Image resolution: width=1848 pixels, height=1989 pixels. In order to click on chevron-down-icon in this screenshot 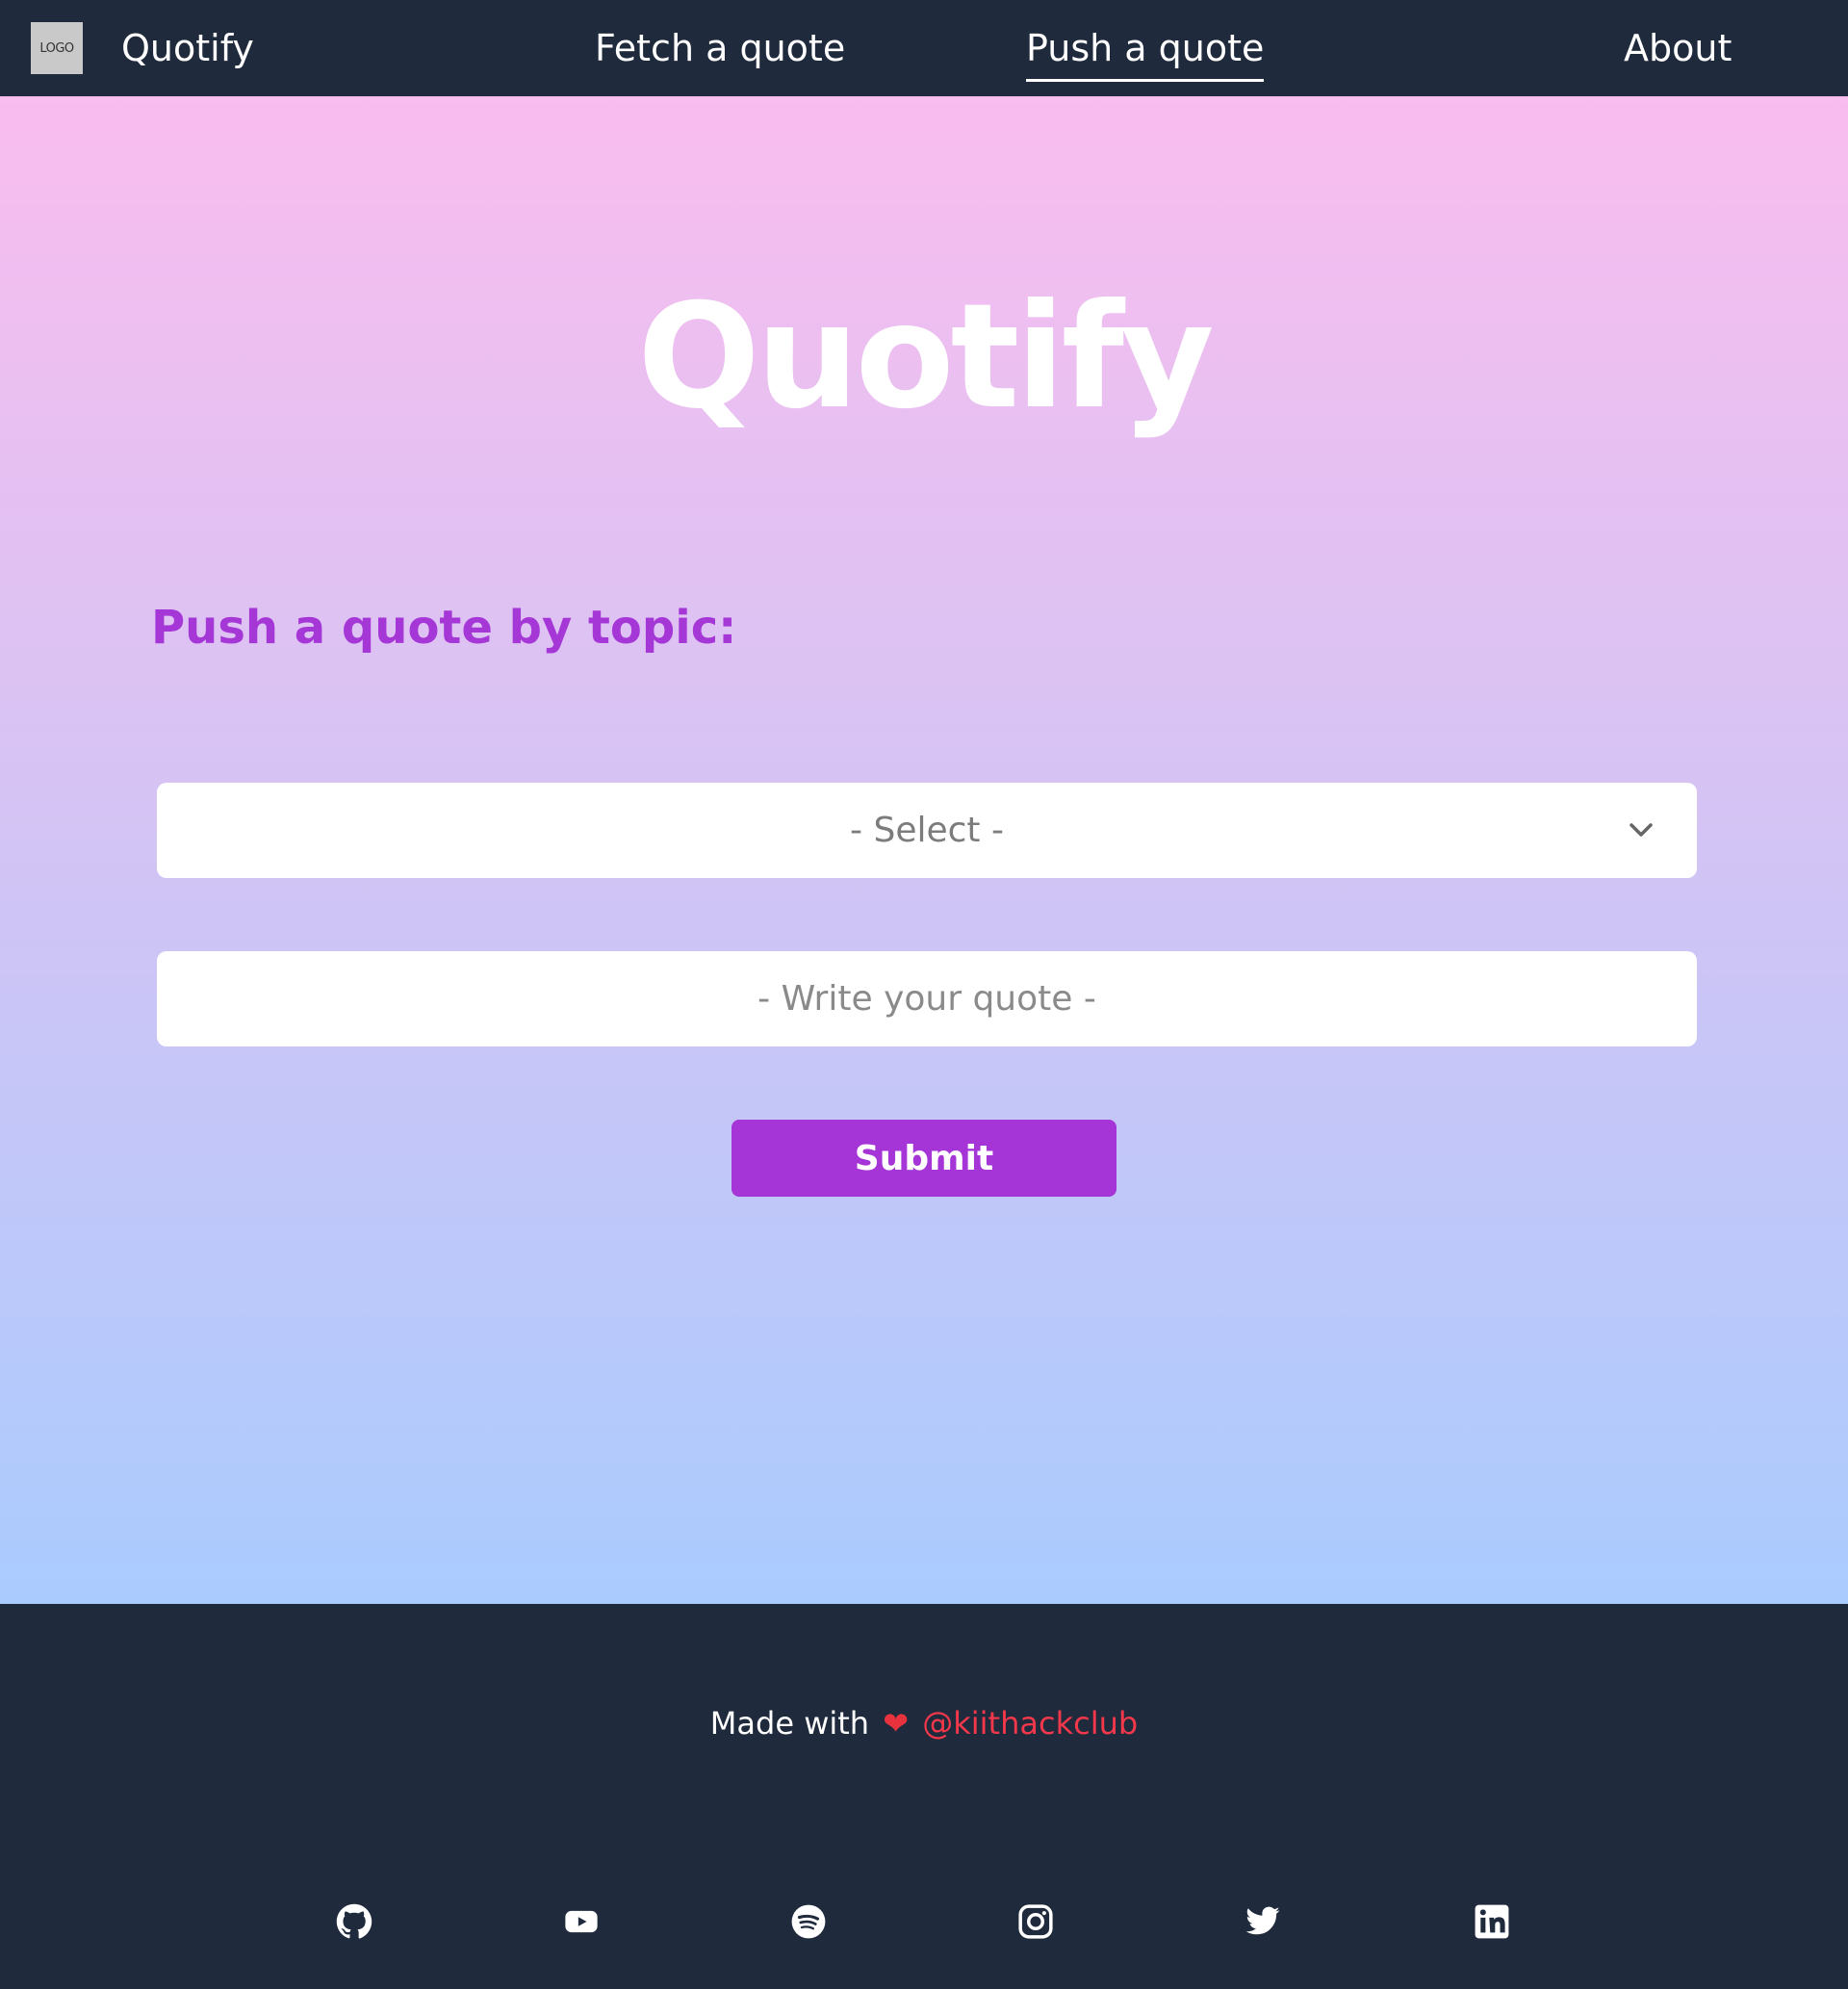, I will do `click(1641, 830)`.